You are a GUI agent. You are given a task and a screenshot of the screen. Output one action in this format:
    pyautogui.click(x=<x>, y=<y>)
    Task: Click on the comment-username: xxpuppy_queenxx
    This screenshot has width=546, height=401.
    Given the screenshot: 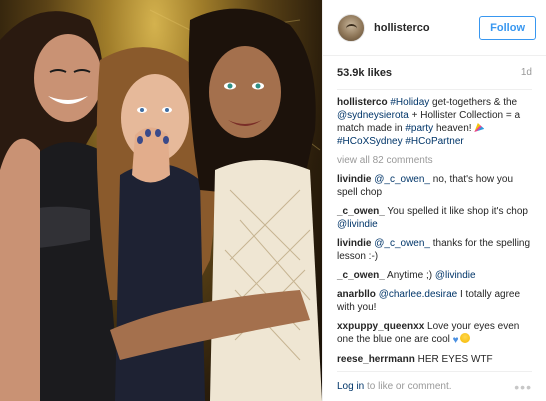 What is the action you would take?
    pyautogui.click(x=380, y=326)
    